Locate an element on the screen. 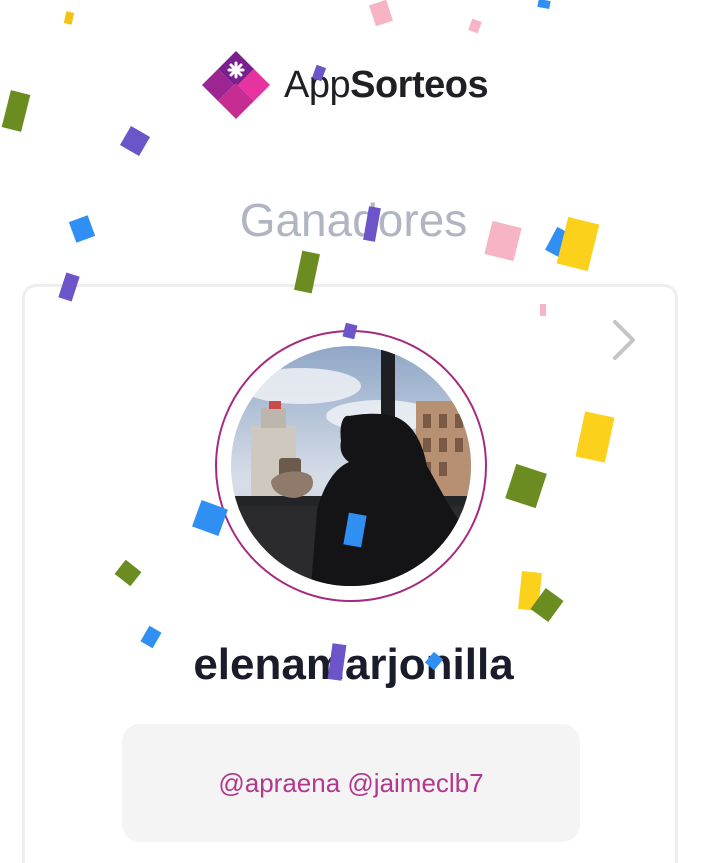 This screenshot has height=863, width=707. appsorteos-logo-icon is located at coordinates (236, 85).